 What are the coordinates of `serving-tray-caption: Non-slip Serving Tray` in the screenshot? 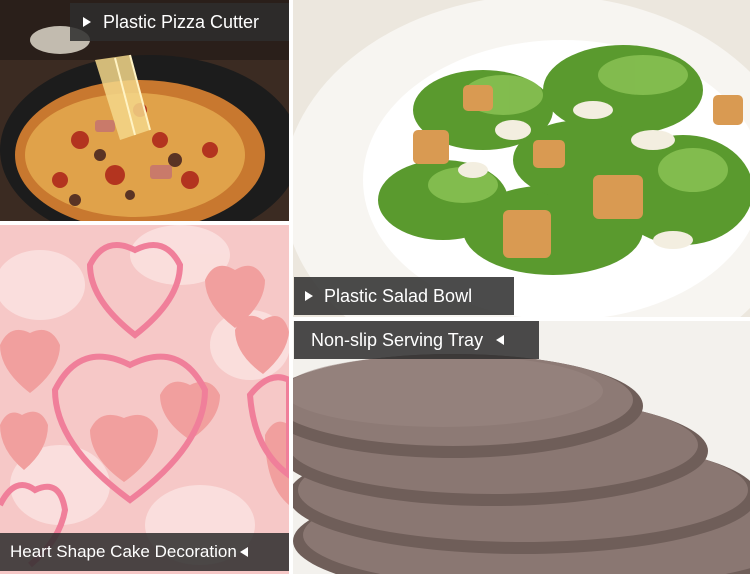 It's located at (416, 340).